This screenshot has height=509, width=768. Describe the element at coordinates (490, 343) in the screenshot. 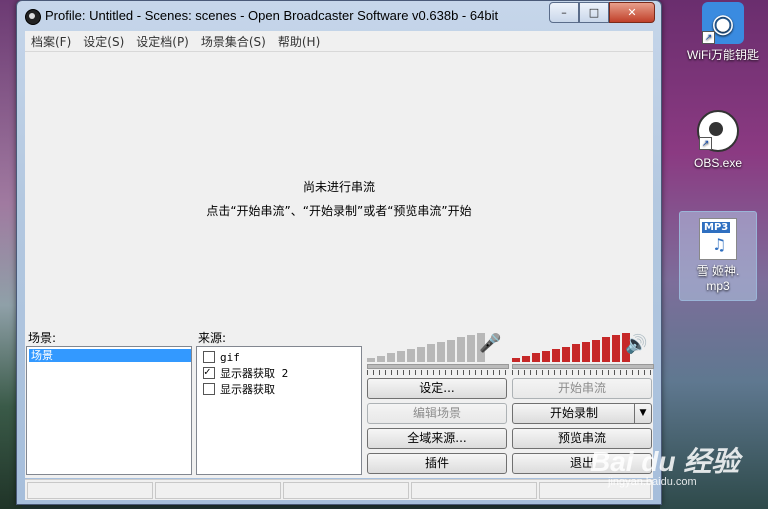

I see `microphone-icon: 🎤` at that location.